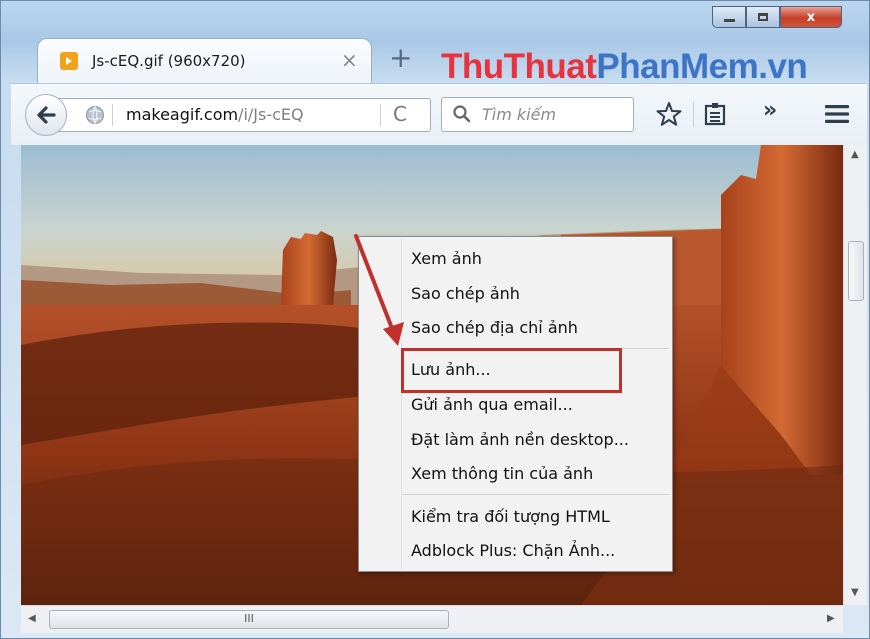 The width and height of the screenshot is (870, 639). I want to click on tab-title: Js-cEQ.gif (960x720), so click(169, 61).